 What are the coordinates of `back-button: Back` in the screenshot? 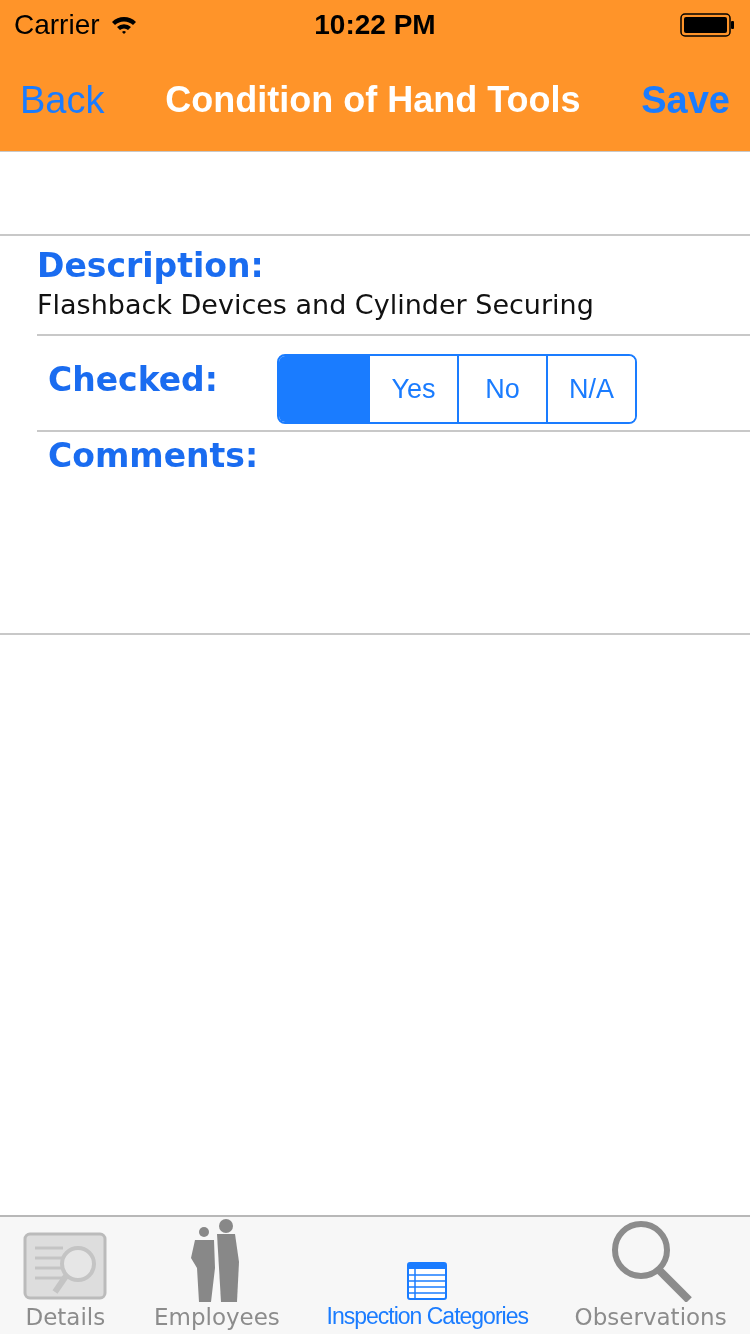 It's located at (62, 100).